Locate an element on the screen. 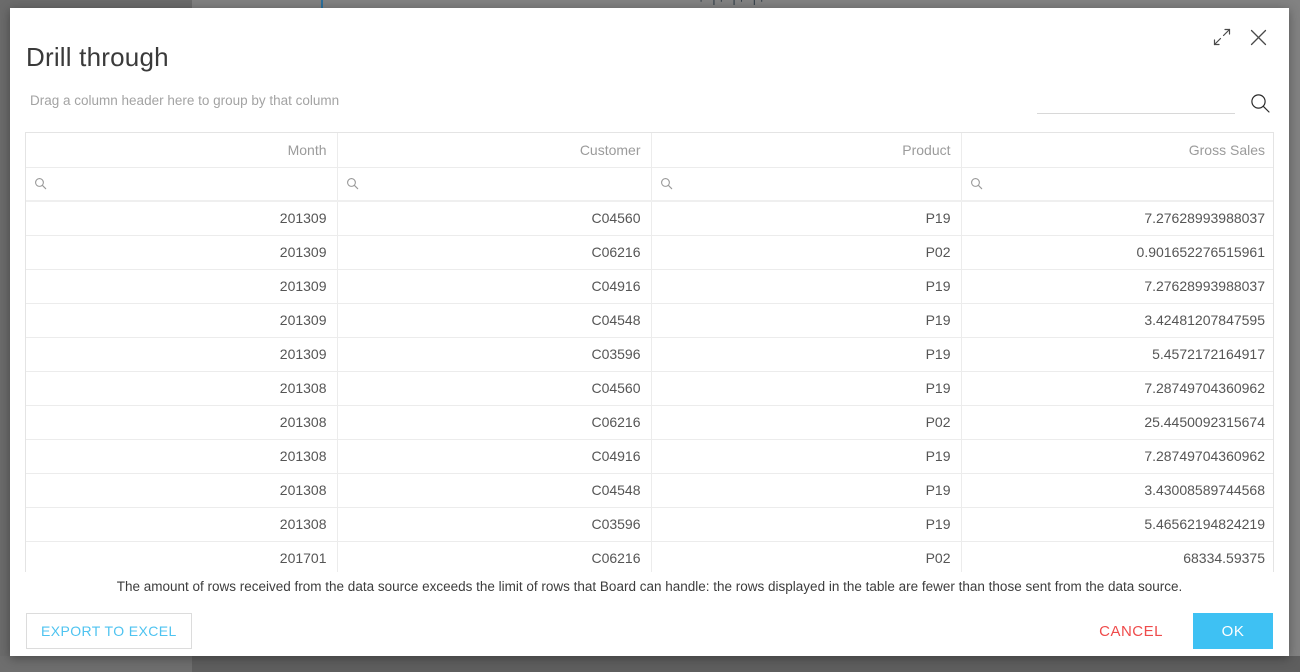 This screenshot has height=672, width=1300. table-cell-gross: 3.42481207847595 is located at coordinates (1117, 320).